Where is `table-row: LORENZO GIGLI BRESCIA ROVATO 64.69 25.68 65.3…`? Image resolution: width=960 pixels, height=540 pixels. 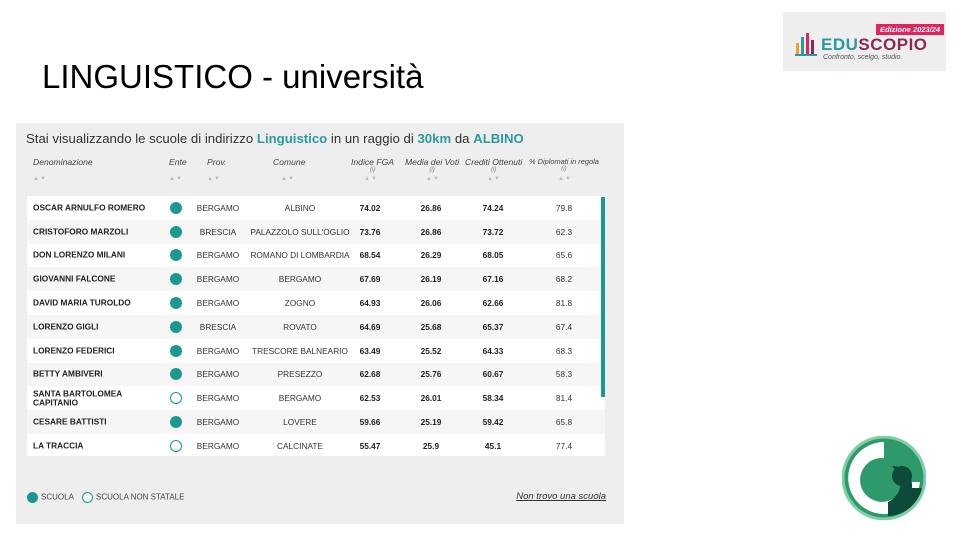
table-row: LORENZO GIGLI BRESCIA ROVATO 64.69 25.68 65.3… is located at coordinates (316, 327).